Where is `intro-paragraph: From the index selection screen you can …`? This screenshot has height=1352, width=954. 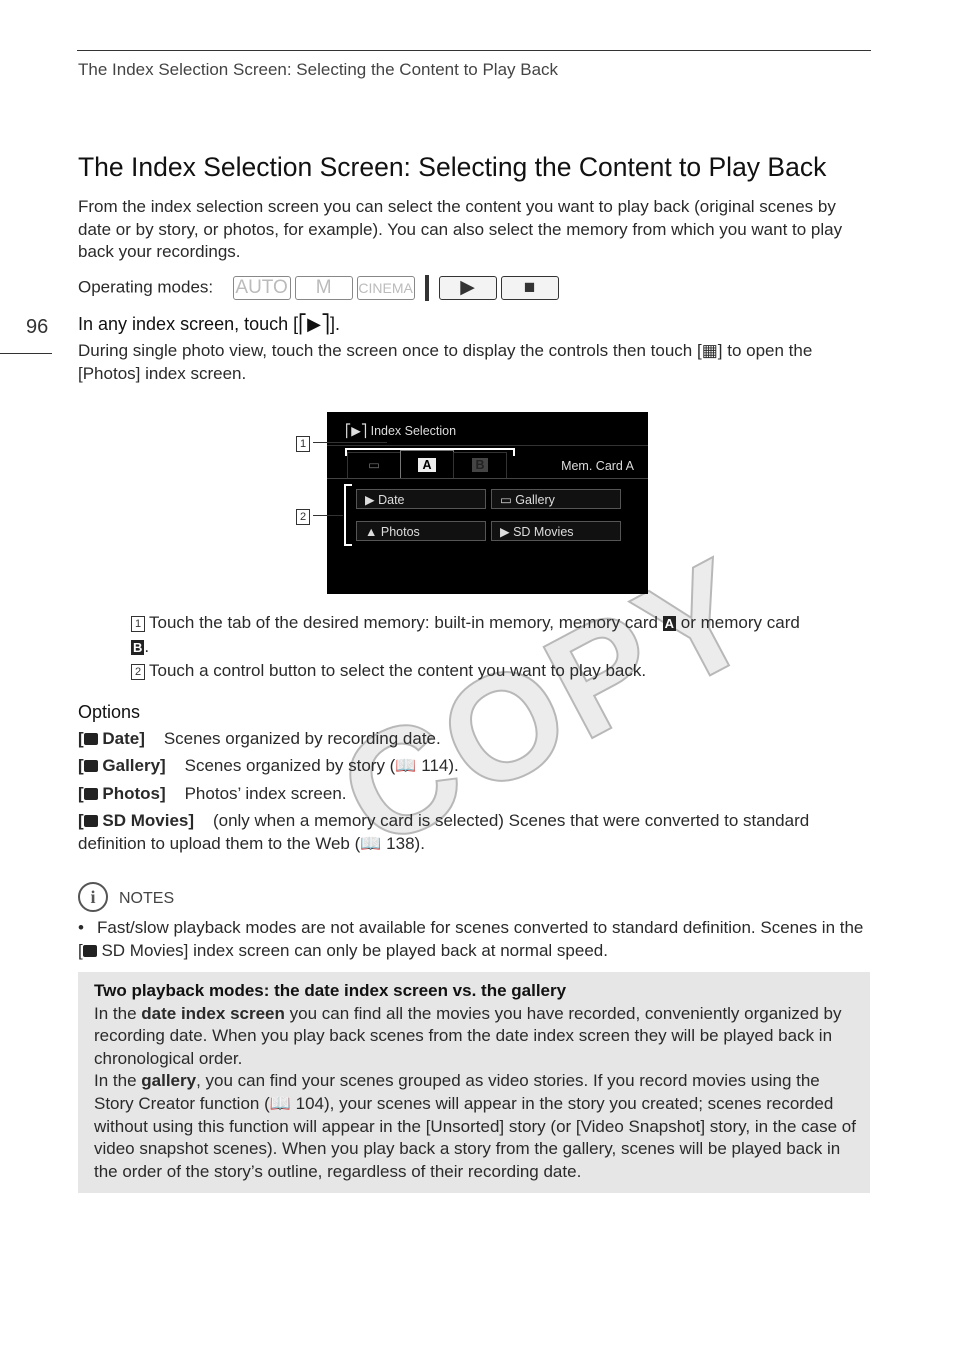 intro-paragraph: From the index selection screen you can … is located at coordinates (460, 229).